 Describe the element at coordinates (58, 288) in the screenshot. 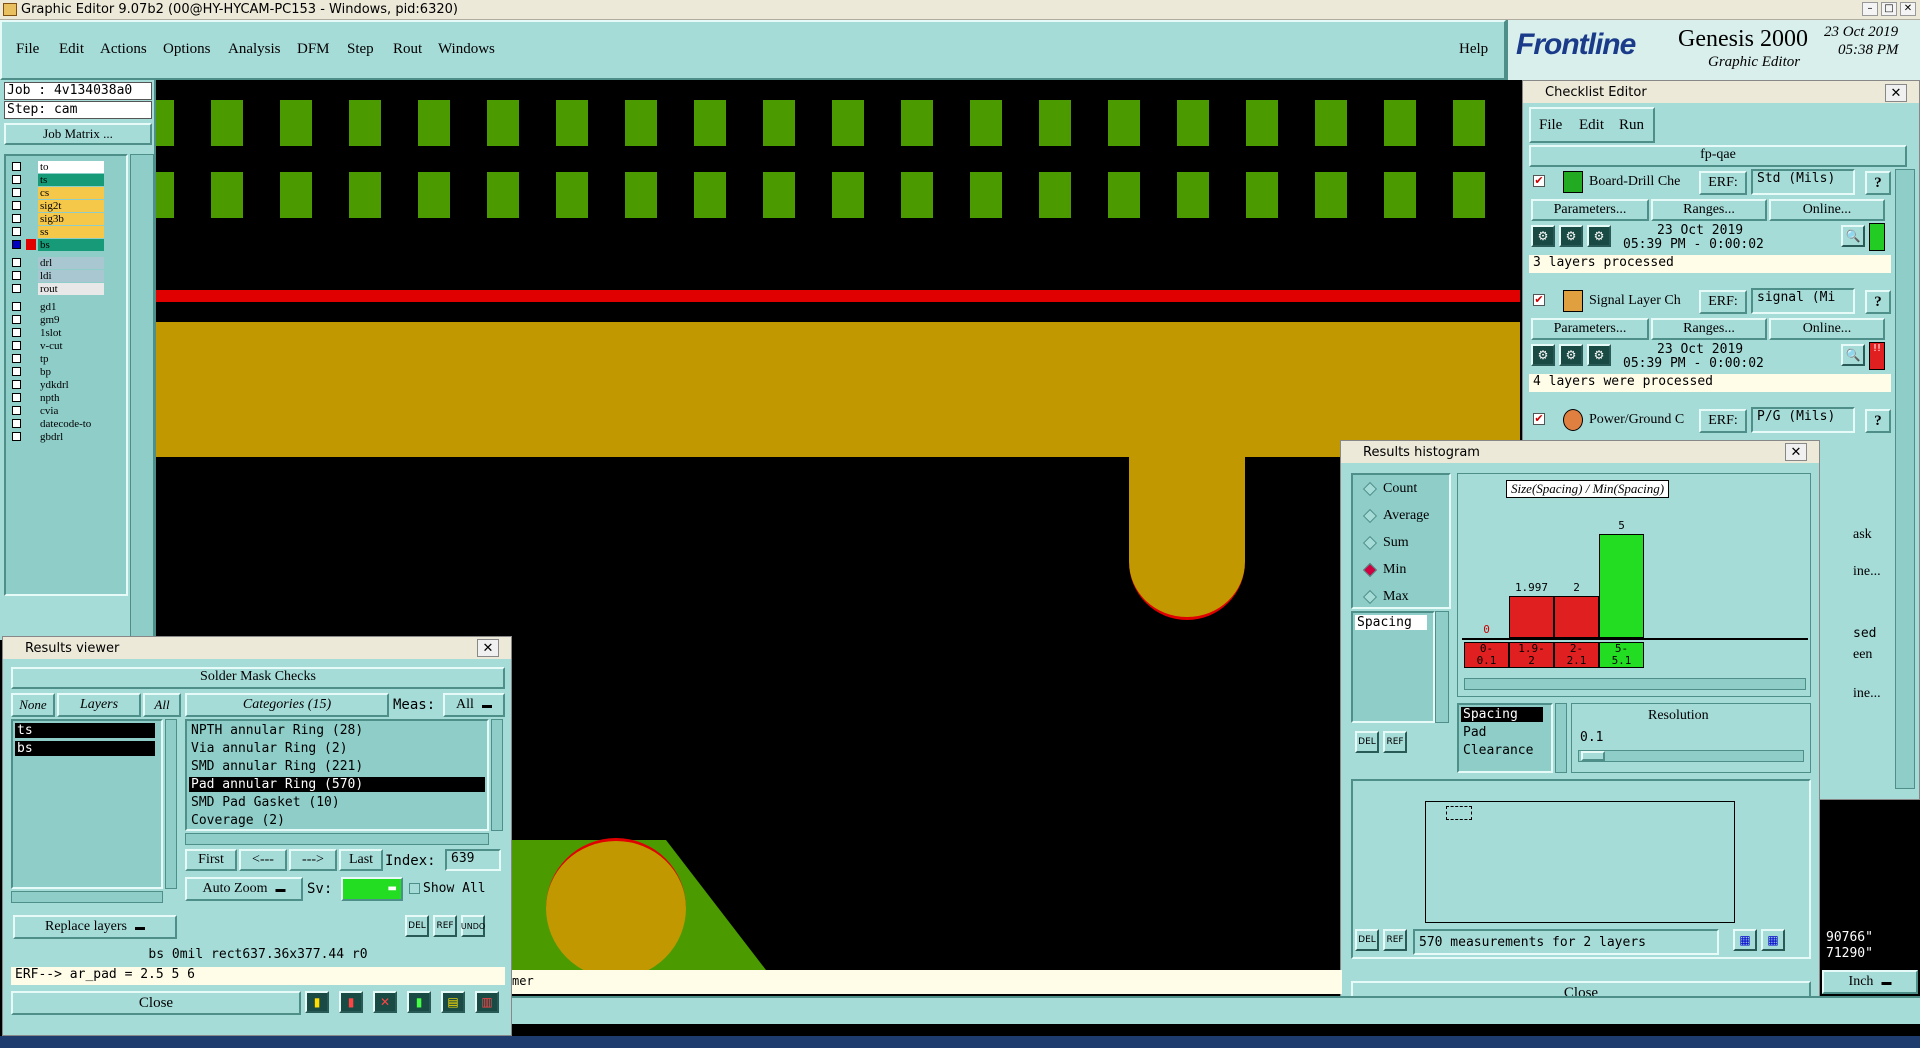

I see `layer-row-rout: rout` at that location.